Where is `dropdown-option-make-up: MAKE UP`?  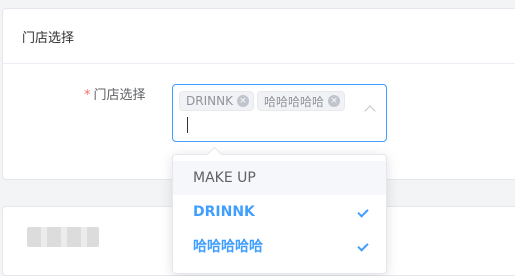
dropdown-option-make-up: MAKE UP is located at coordinates (279, 178).